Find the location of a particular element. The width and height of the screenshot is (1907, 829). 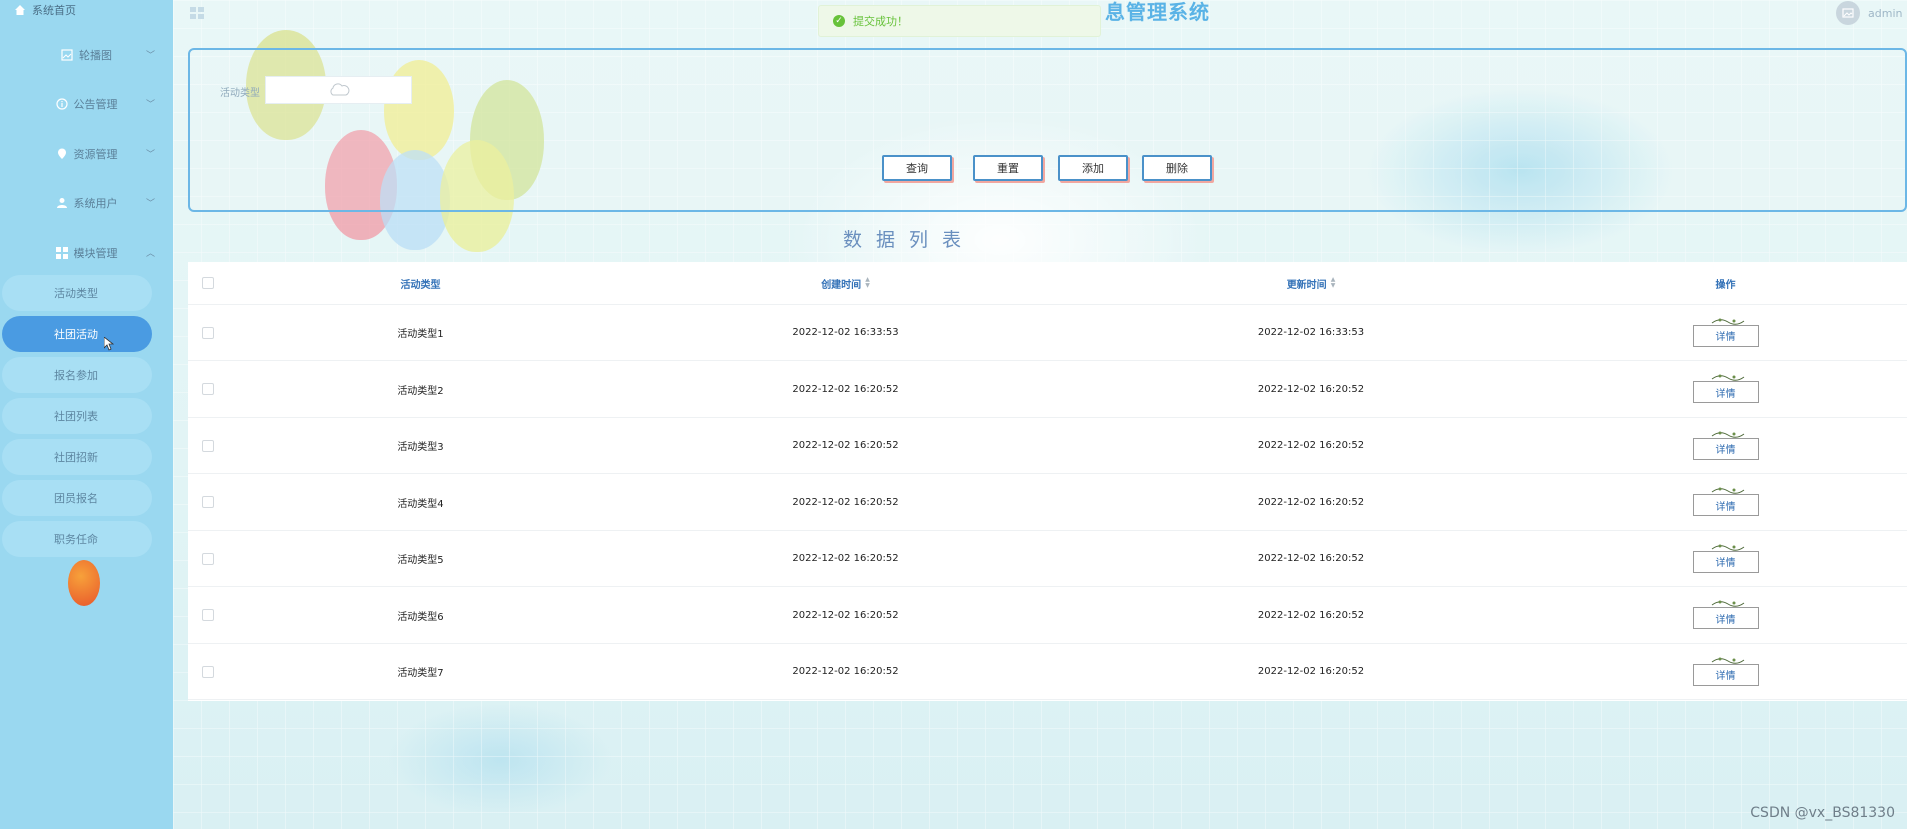

sidebar-group-label: 公告管理 is located at coordinates (95, 104).